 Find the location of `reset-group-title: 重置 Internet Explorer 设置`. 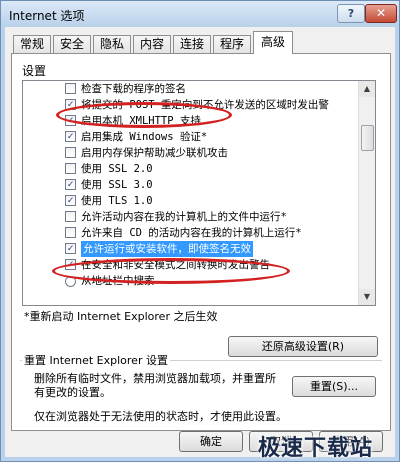

reset-group-title: 重置 Internet Explorer 设置 is located at coordinates (96, 360).